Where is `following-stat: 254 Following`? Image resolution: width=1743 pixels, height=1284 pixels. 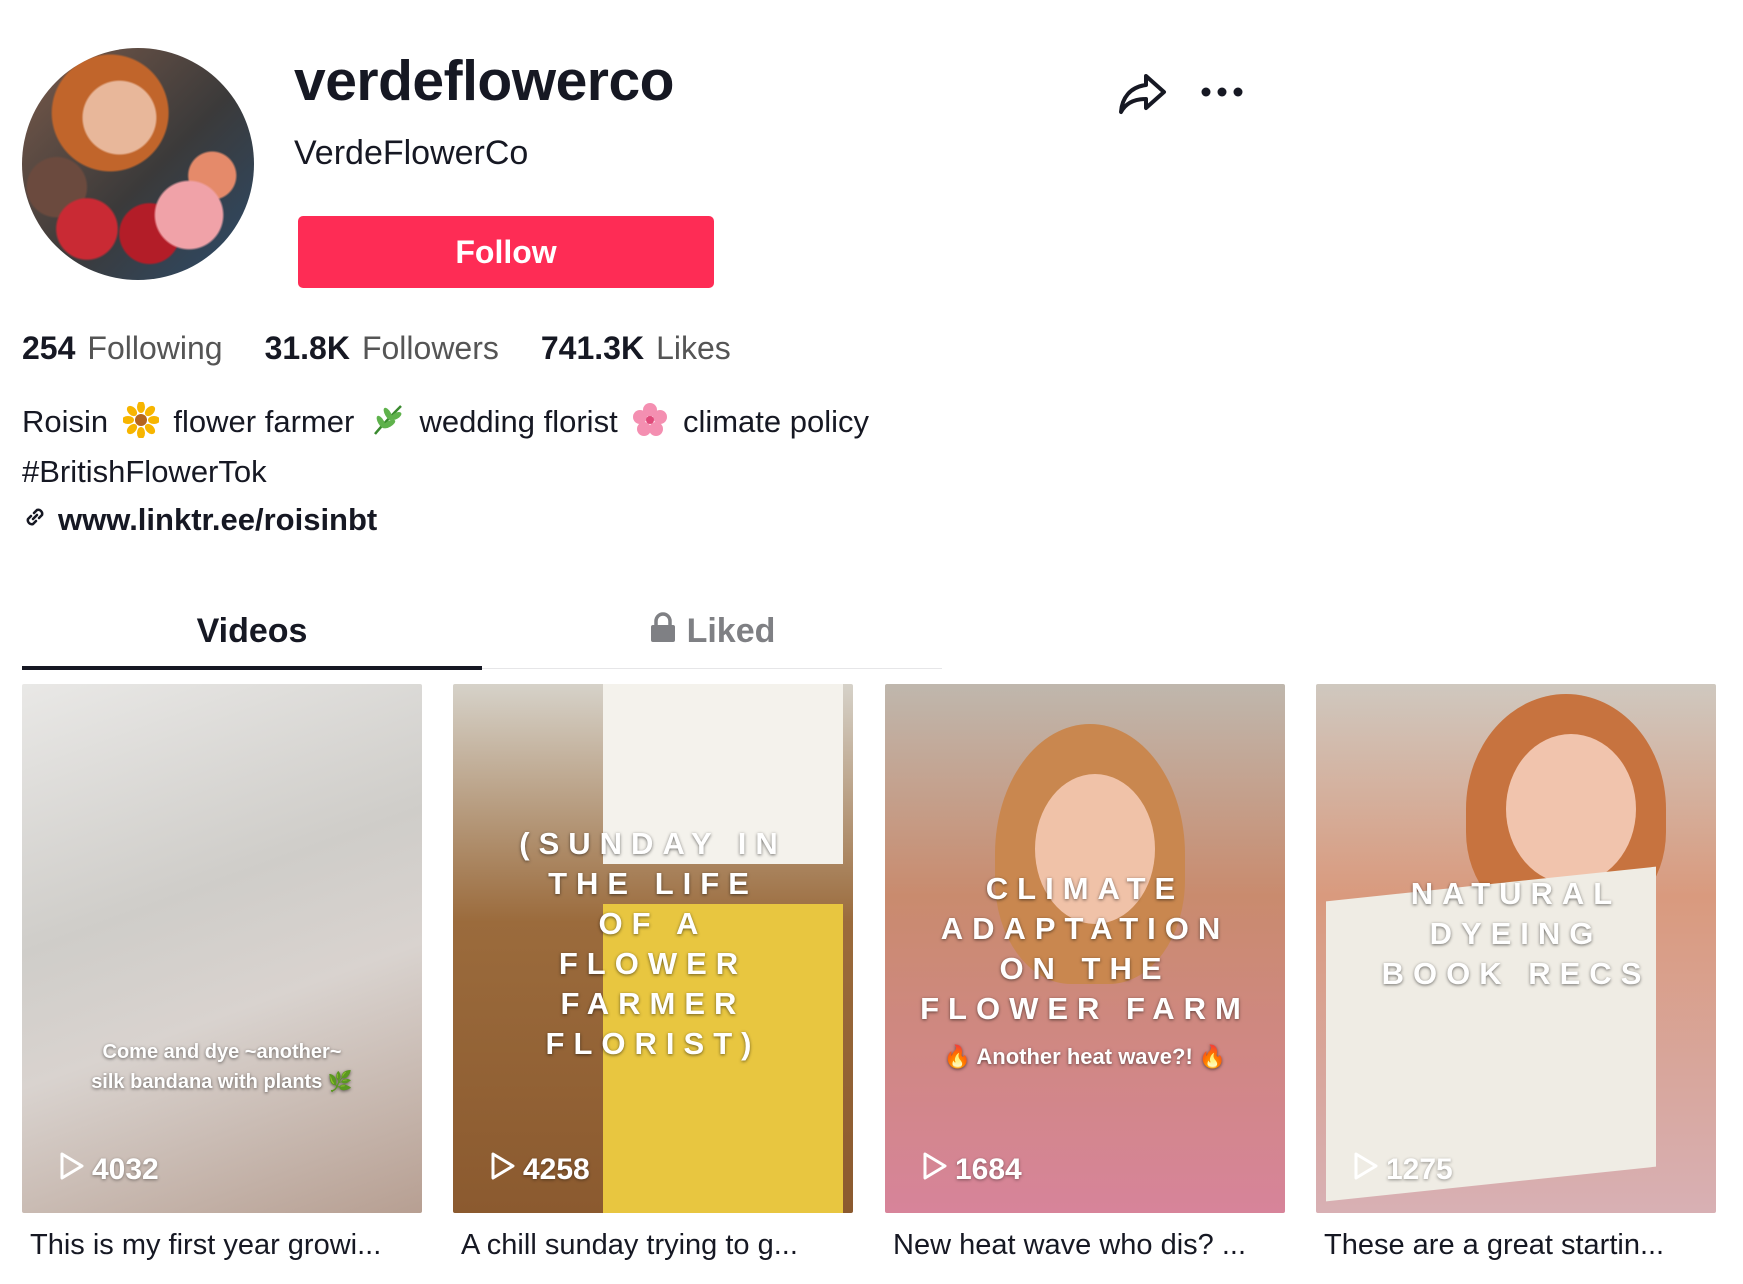
following-stat: 254 Following is located at coordinates (122, 348).